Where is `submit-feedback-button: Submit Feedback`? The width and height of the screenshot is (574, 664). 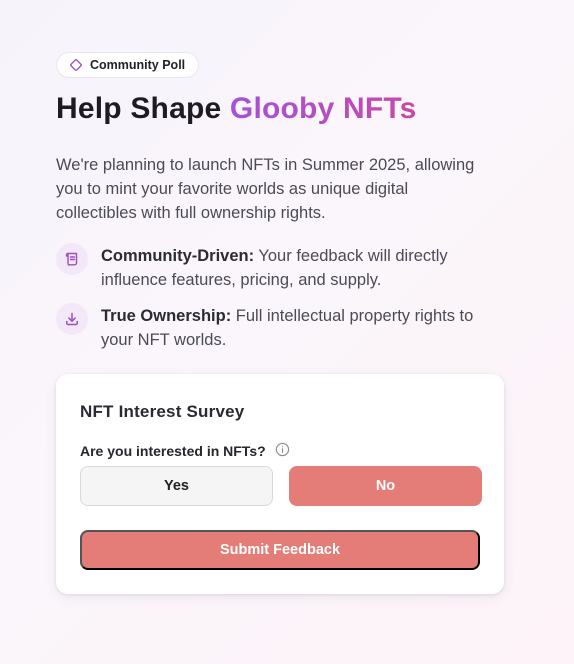
submit-feedback-button: Submit Feedback is located at coordinates (280, 550).